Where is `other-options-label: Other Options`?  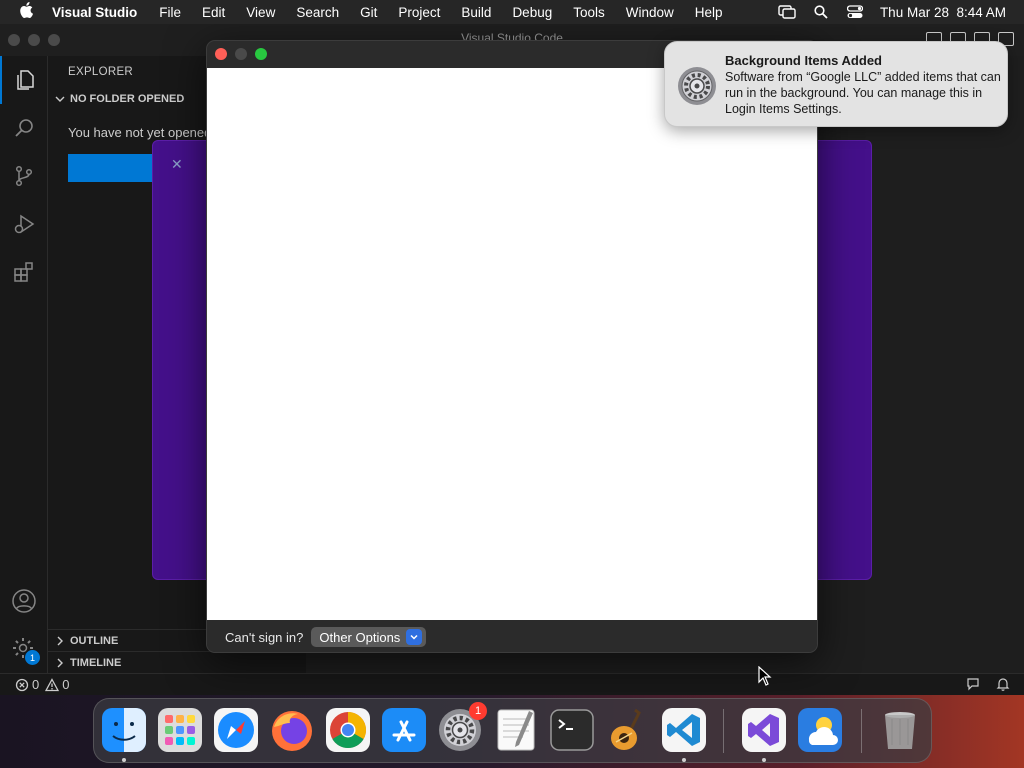 other-options-label: Other Options is located at coordinates (360, 637).